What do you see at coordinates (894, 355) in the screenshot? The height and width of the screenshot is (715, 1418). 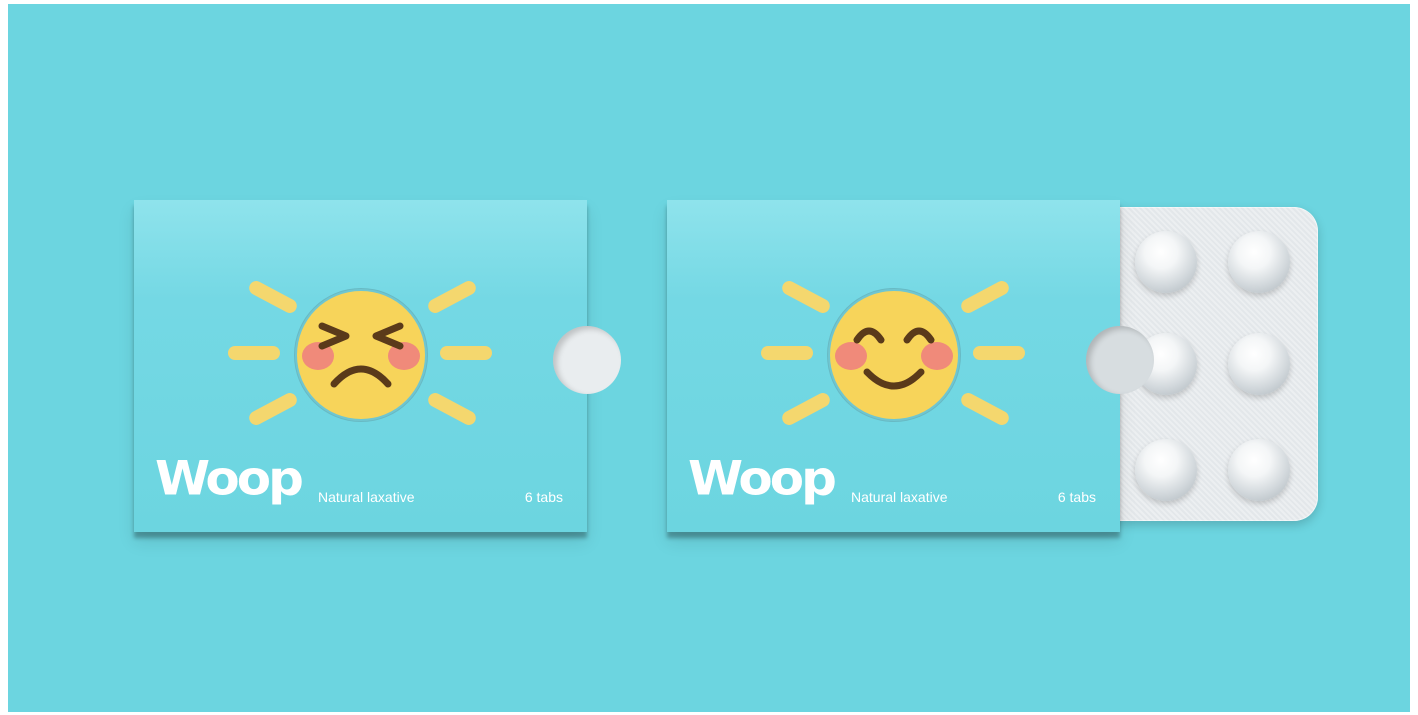 I see `smiling-face-icon` at bounding box center [894, 355].